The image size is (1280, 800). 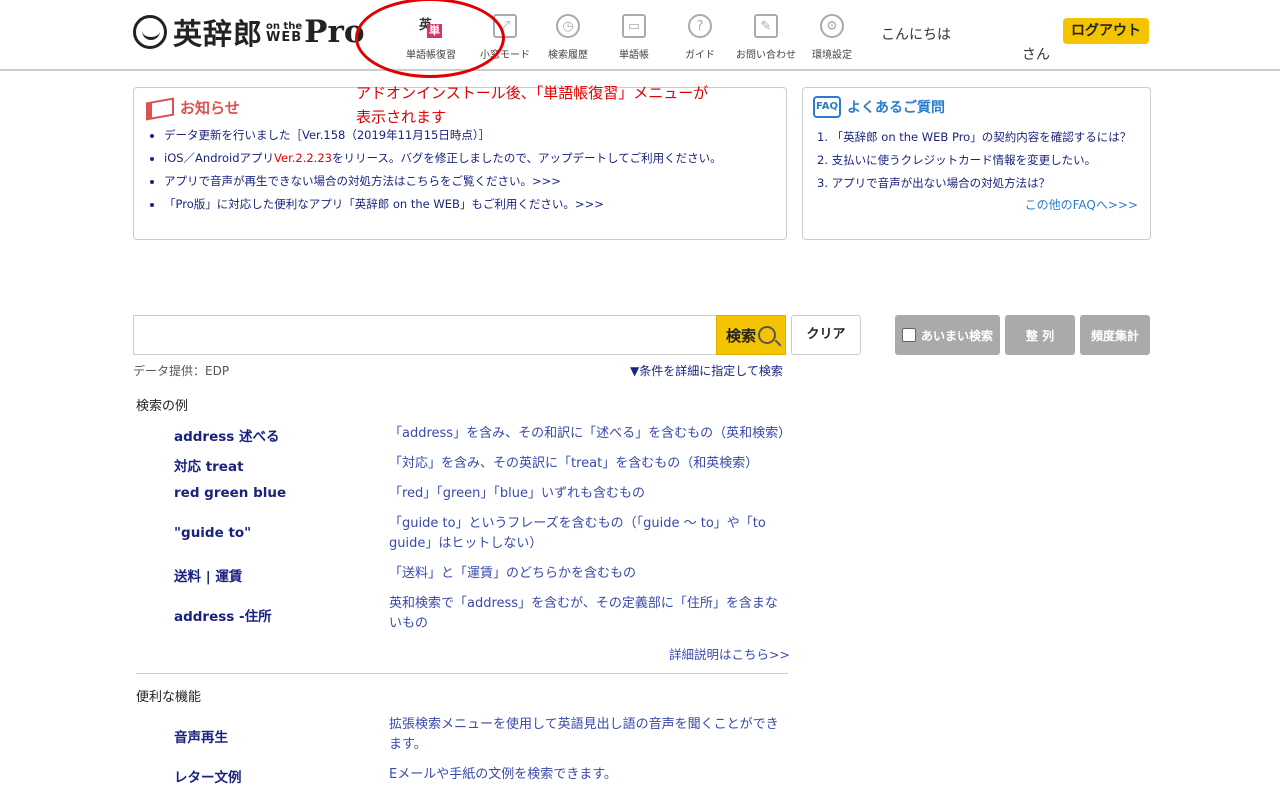 I want to click on fuzzy-search-checkbox, so click(x=908, y=335).